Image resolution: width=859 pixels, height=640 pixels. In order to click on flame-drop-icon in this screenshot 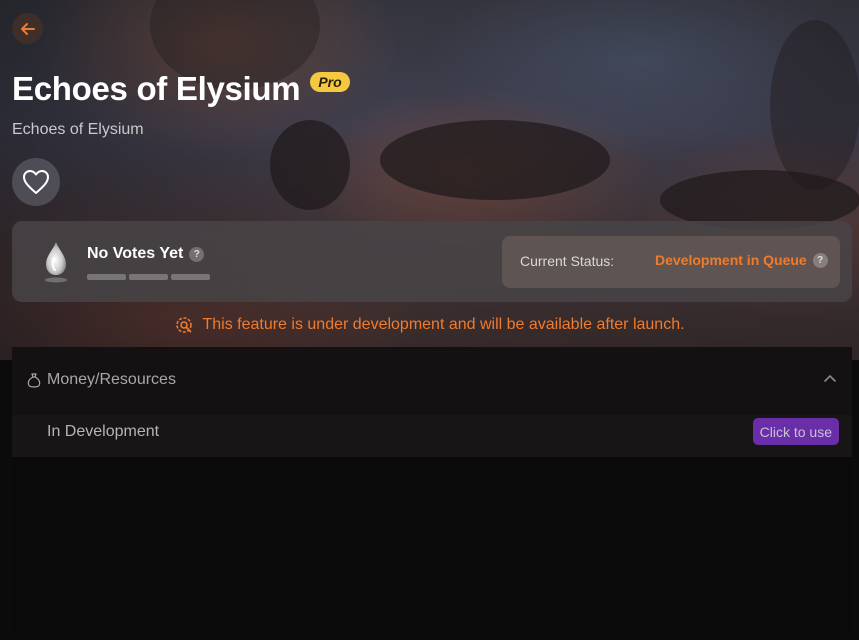, I will do `click(56, 262)`.